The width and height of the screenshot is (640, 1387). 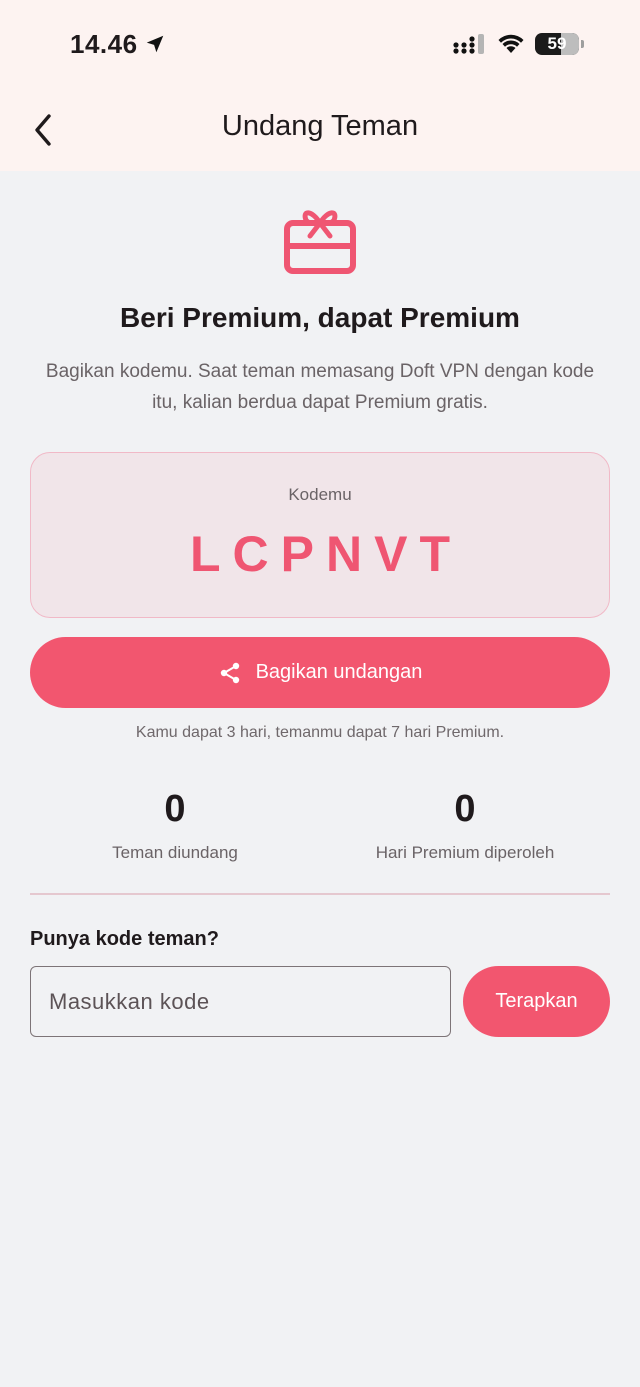 What do you see at coordinates (320, 126) in the screenshot?
I see `page-title: Undang Teman` at bounding box center [320, 126].